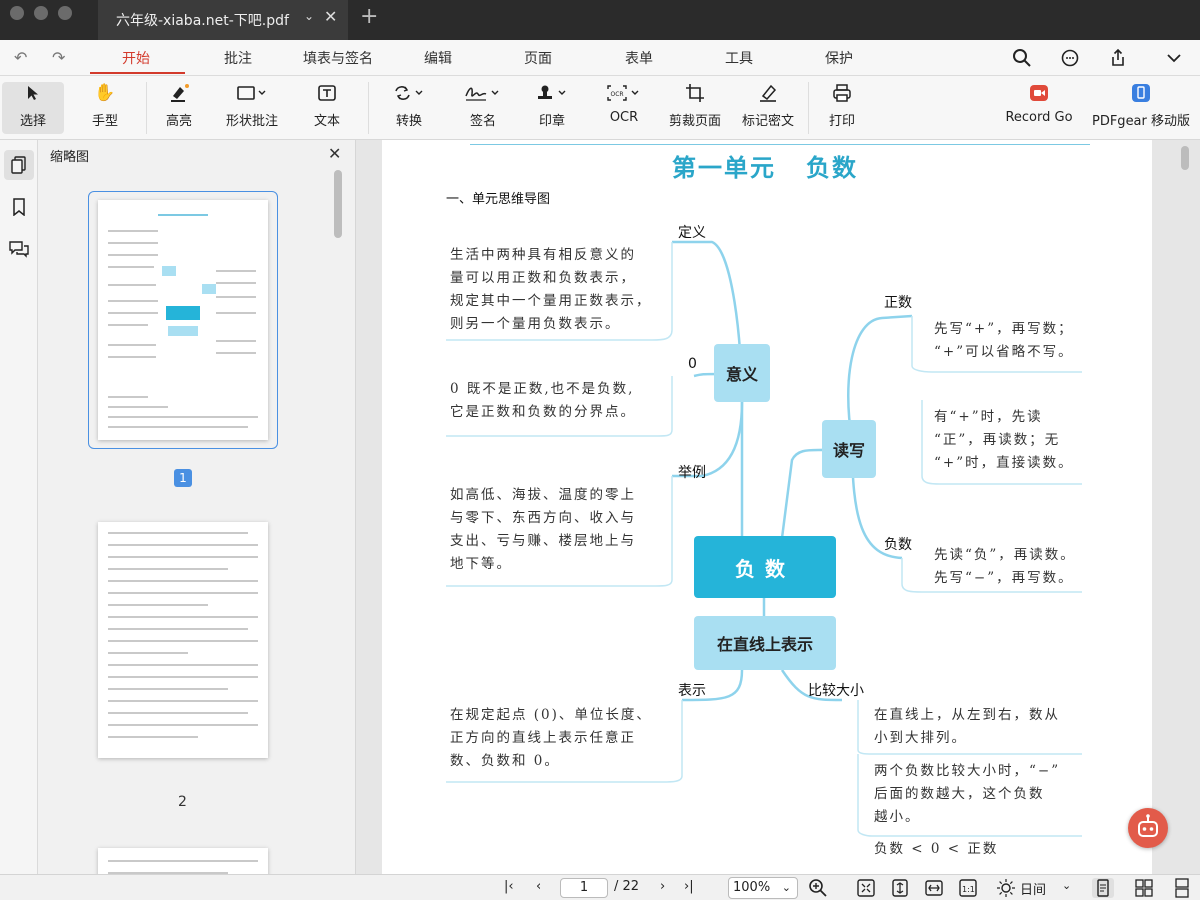  Describe the element at coordinates (65, 13) in the screenshot. I see `maximize-window-button` at that location.